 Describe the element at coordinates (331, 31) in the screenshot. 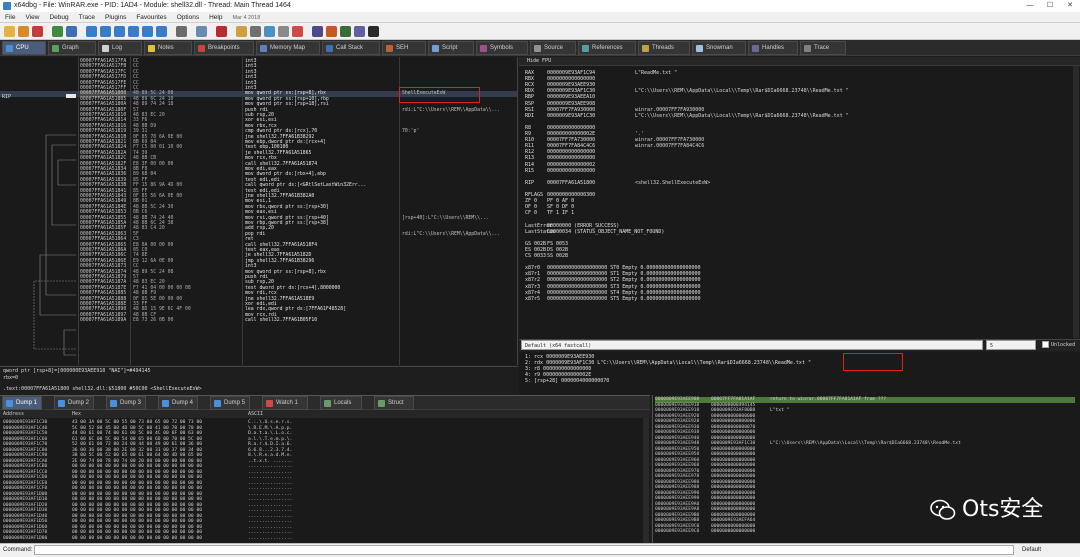

I see `module-icon` at that location.